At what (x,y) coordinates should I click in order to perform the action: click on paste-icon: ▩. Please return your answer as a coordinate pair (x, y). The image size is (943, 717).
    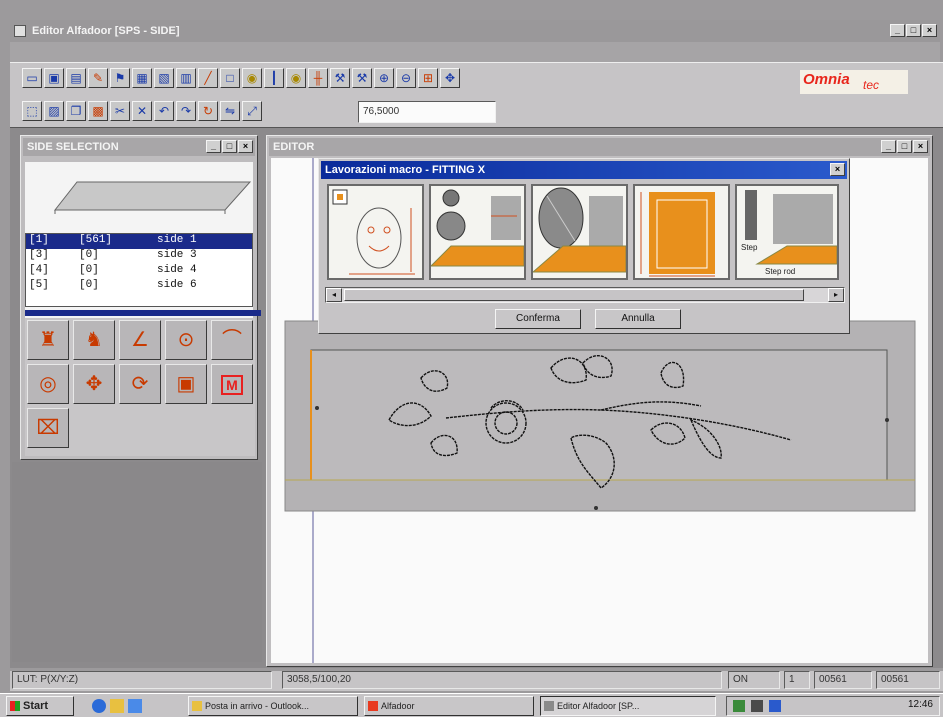
    Looking at the image, I should click on (98, 111).